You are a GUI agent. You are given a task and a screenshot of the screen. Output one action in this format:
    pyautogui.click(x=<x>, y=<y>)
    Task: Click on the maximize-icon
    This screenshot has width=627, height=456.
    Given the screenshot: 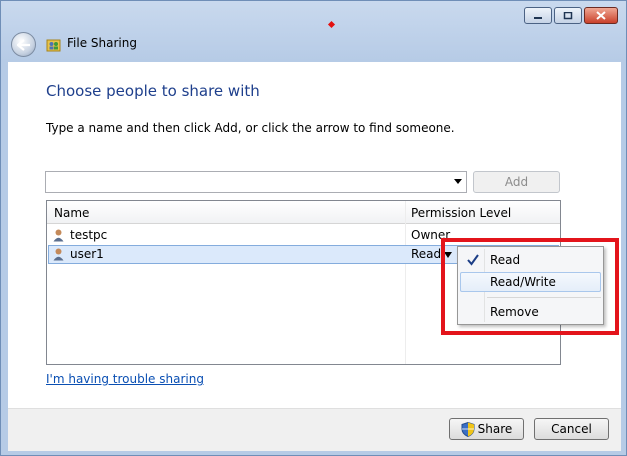 What is the action you would take?
    pyautogui.click(x=568, y=15)
    